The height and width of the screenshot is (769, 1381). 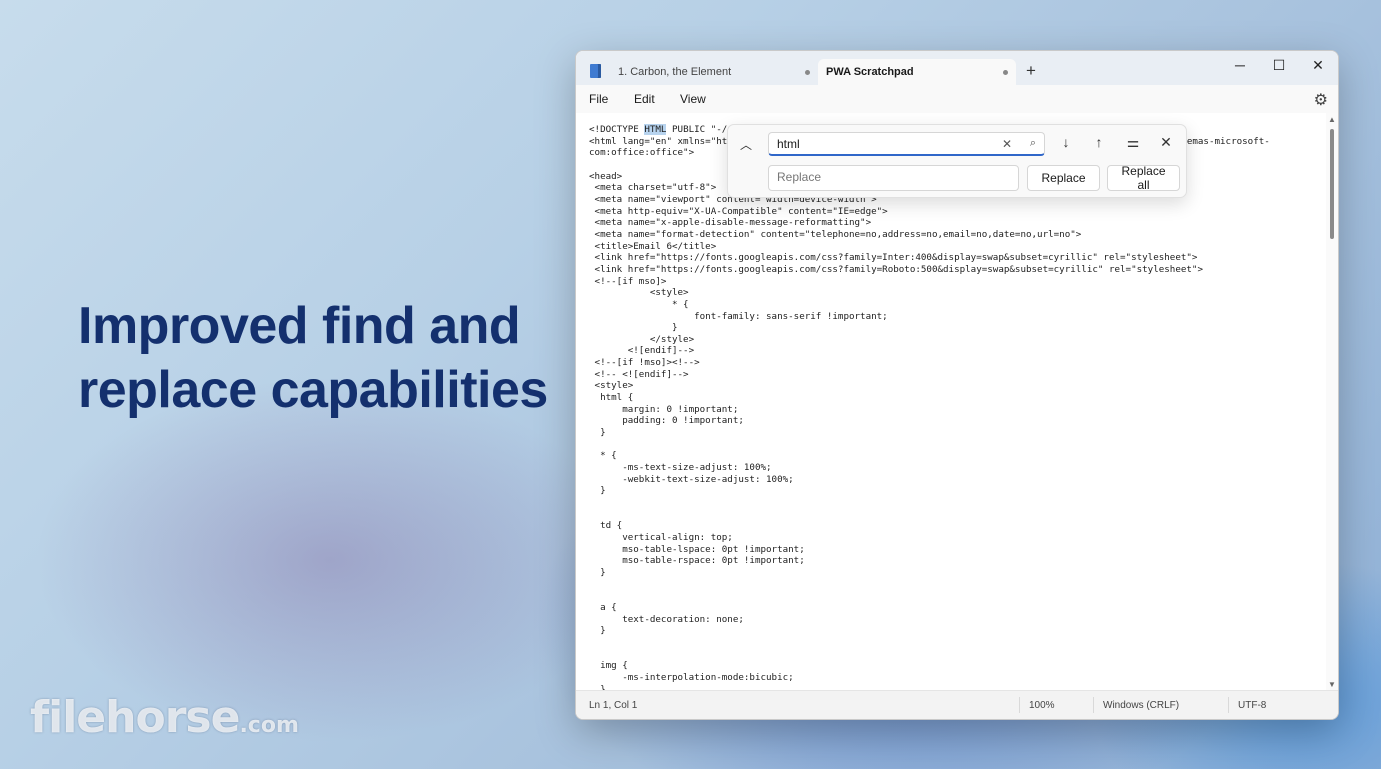 I want to click on code-line: html {, so click(x=611, y=398).